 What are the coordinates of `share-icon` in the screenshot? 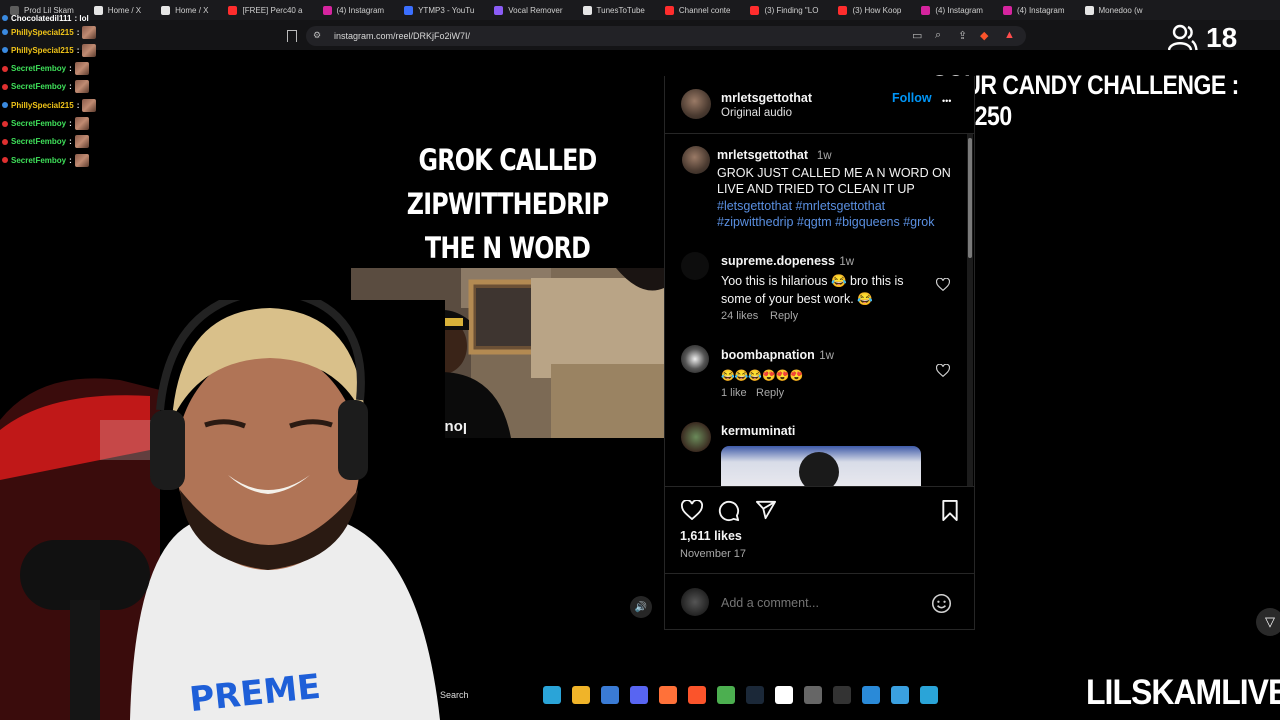 It's located at (766, 510).